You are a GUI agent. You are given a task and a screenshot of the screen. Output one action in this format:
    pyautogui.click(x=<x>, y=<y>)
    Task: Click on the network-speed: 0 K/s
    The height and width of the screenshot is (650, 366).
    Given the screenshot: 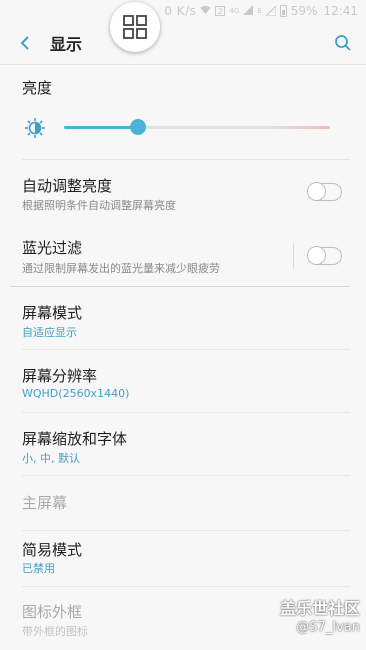 What is the action you would take?
    pyautogui.click(x=180, y=11)
    